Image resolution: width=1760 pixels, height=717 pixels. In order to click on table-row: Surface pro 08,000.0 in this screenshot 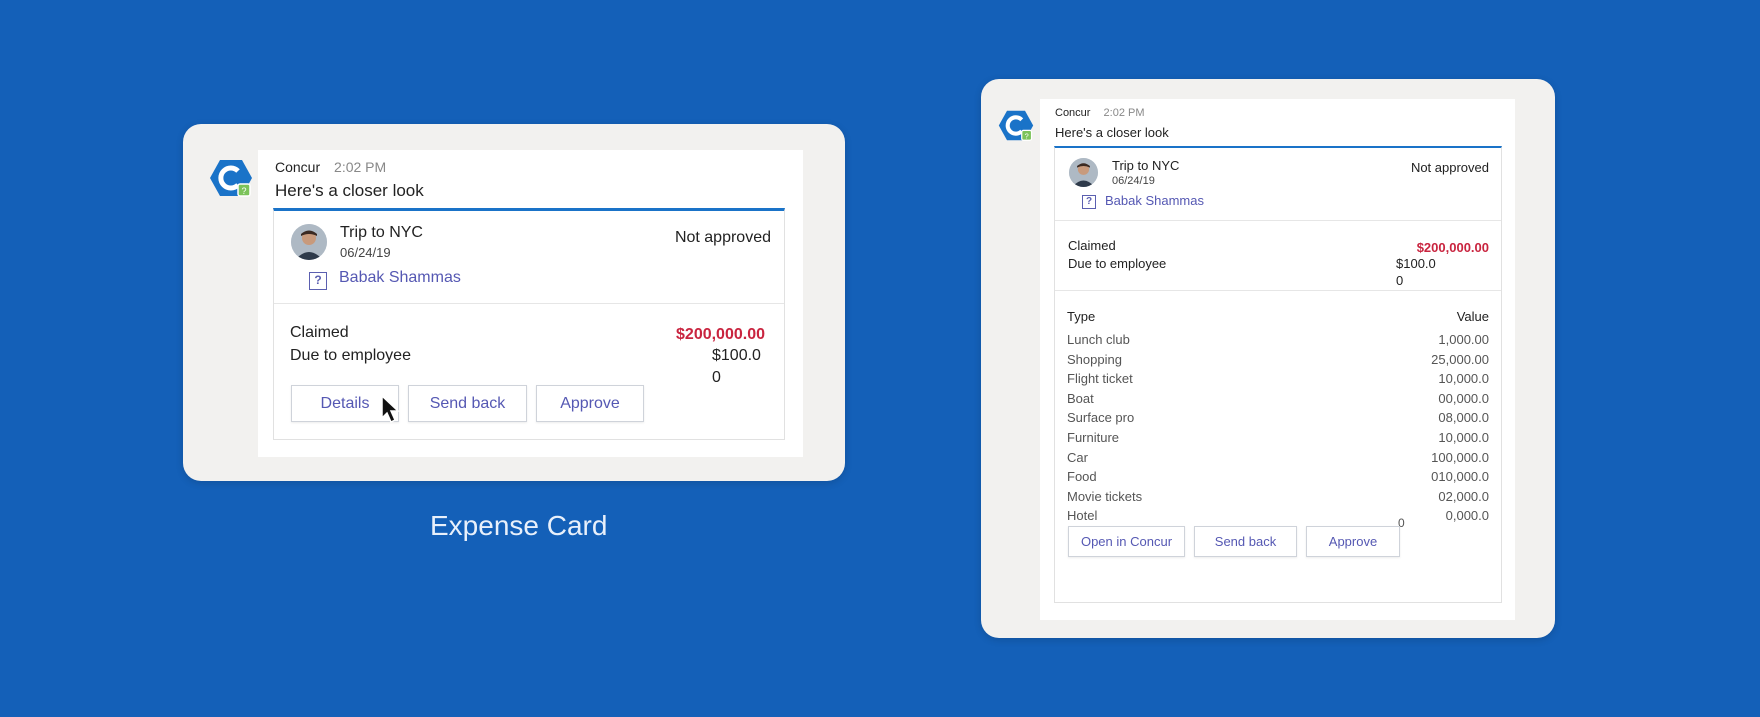, I will do `click(1278, 419)`.